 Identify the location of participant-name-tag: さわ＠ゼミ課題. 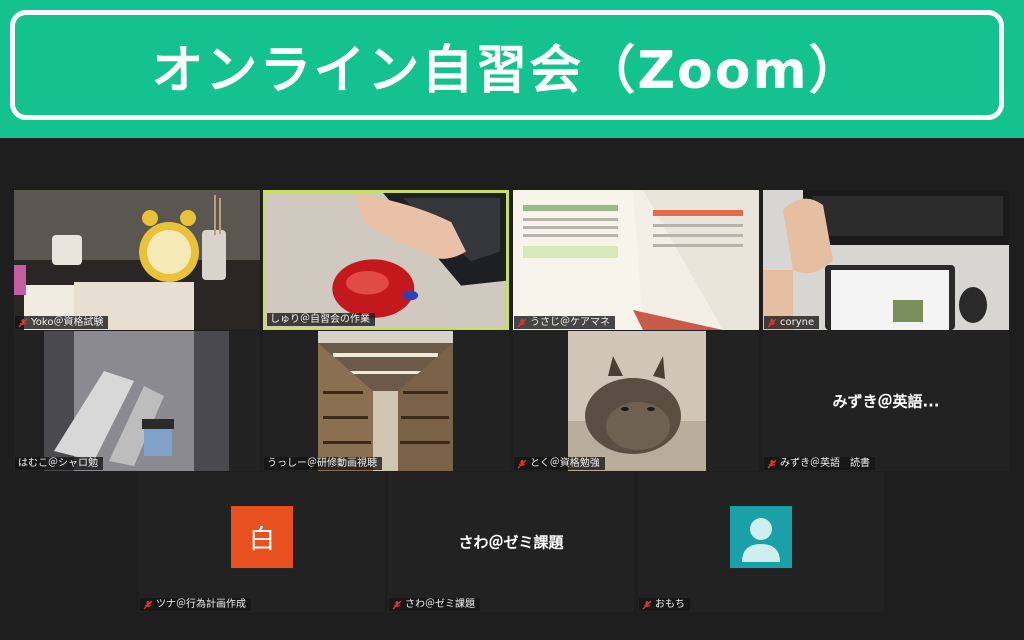
(434, 604).